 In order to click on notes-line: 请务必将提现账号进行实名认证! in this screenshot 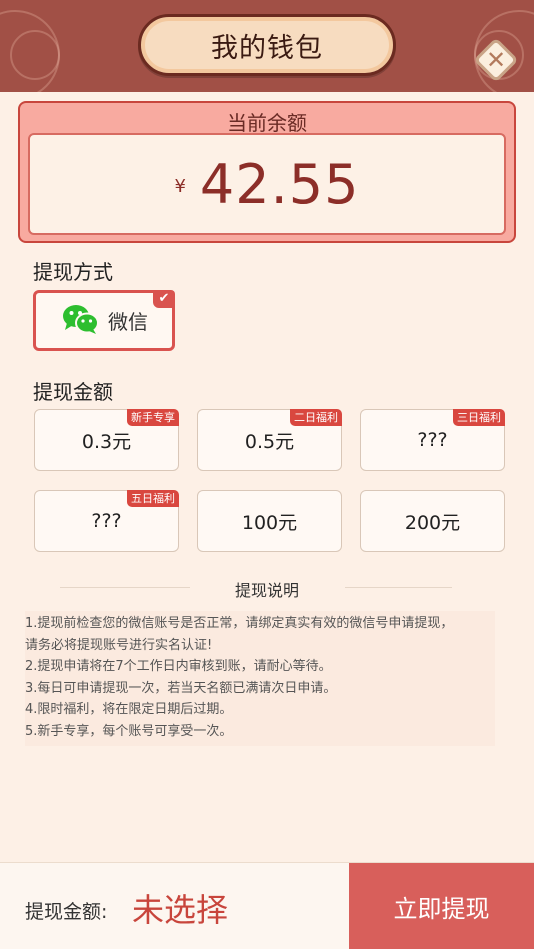, I will do `click(119, 645)`.